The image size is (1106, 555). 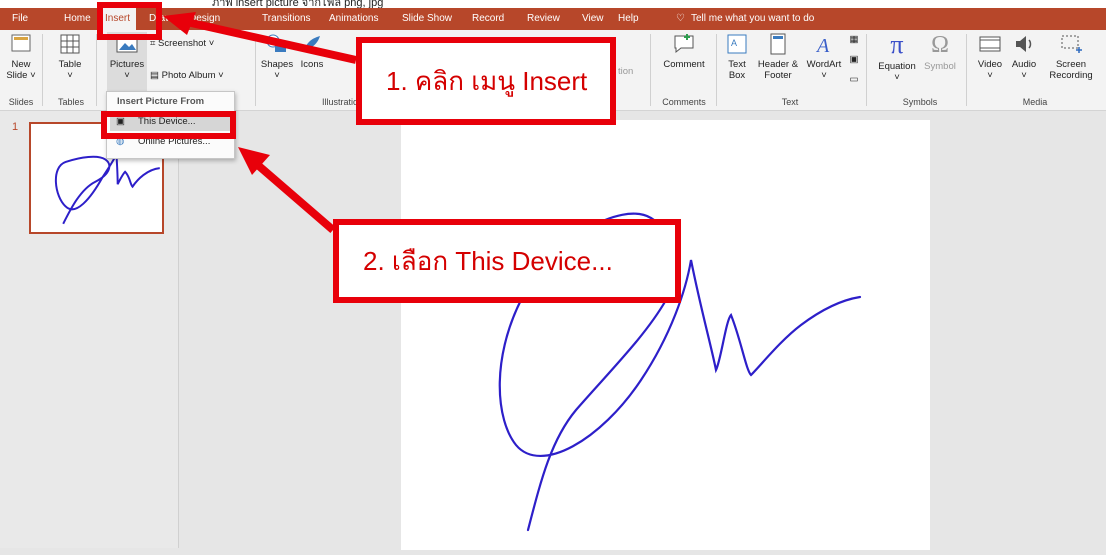 I want to click on arrow-head-insert, so click(x=179, y=23).